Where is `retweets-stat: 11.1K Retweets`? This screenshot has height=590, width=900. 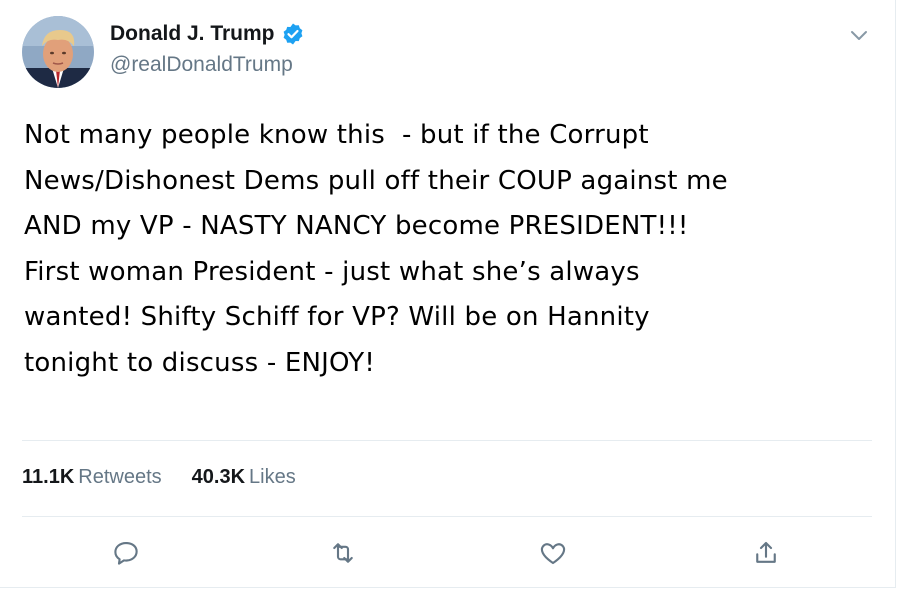
retweets-stat: 11.1K Retweets is located at coordinates (92, 477).